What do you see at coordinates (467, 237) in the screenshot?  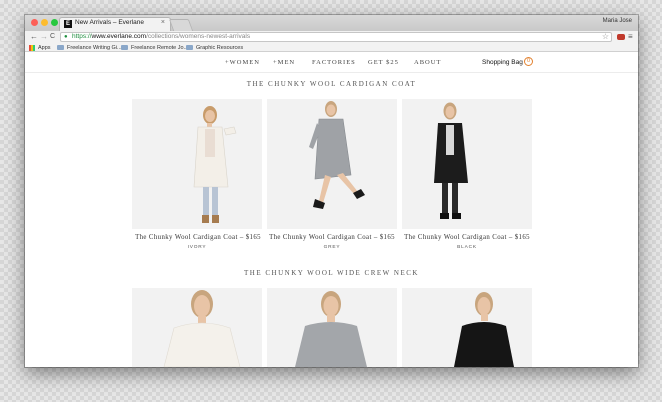 I see `product-name-cardigan-black: The Chunky Wool Cardigan Coat – $165` at bounding box center [467, 237].